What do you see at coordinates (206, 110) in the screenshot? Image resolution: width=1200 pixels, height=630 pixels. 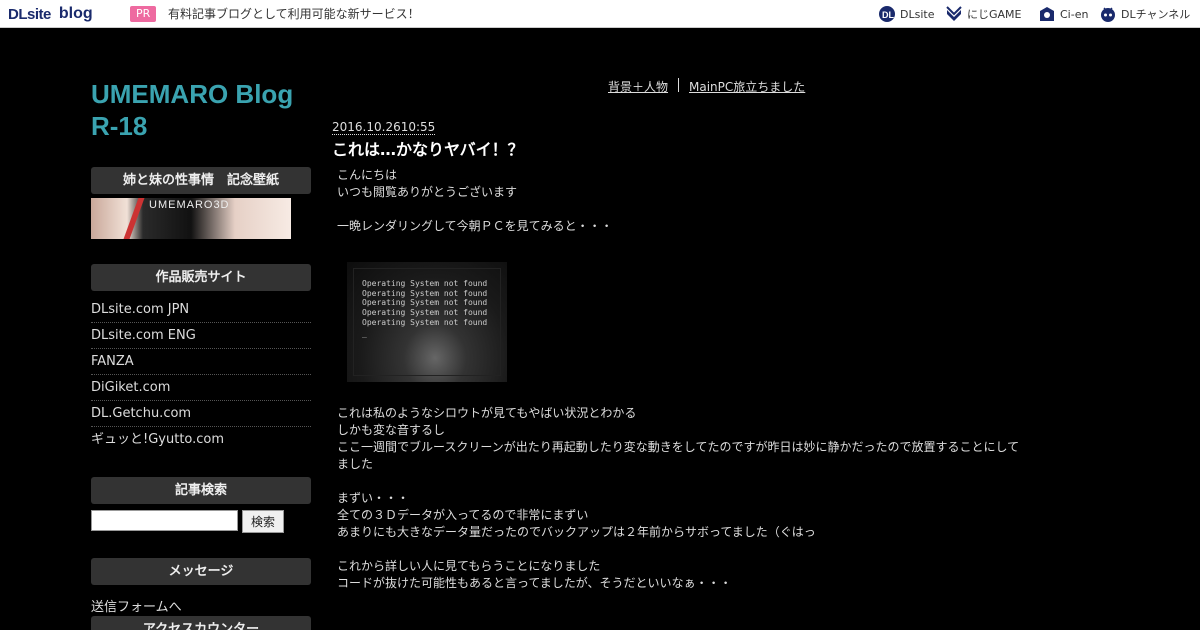 I see `blog-title: UMEMARO Blog R-18` at bounding box center [206, 110].